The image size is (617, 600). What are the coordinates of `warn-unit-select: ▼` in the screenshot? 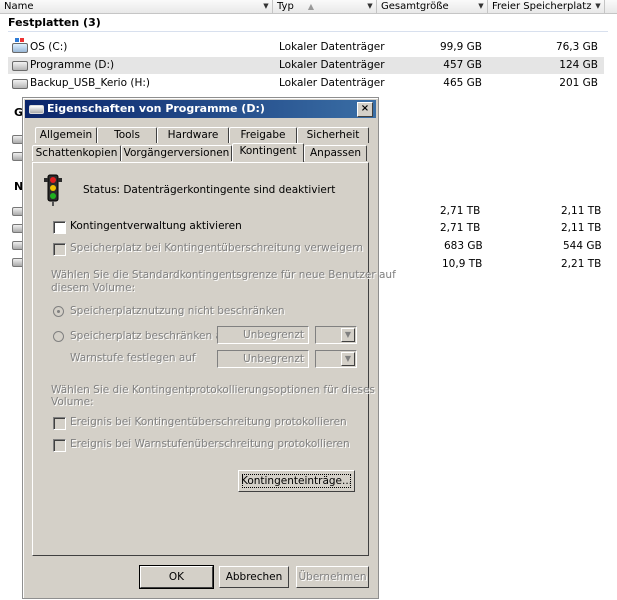 It's located at (336, 359).